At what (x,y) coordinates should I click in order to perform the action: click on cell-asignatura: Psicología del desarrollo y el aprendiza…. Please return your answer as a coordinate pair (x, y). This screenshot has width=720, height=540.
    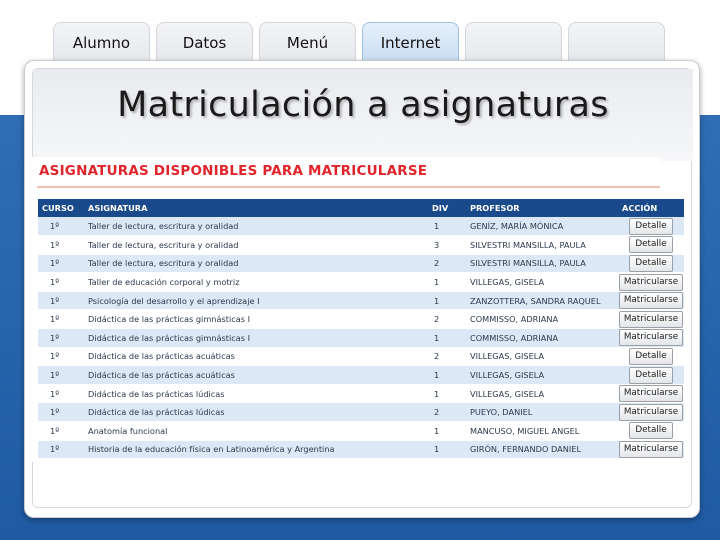
    Looking at the image, I should click on (256, 301).